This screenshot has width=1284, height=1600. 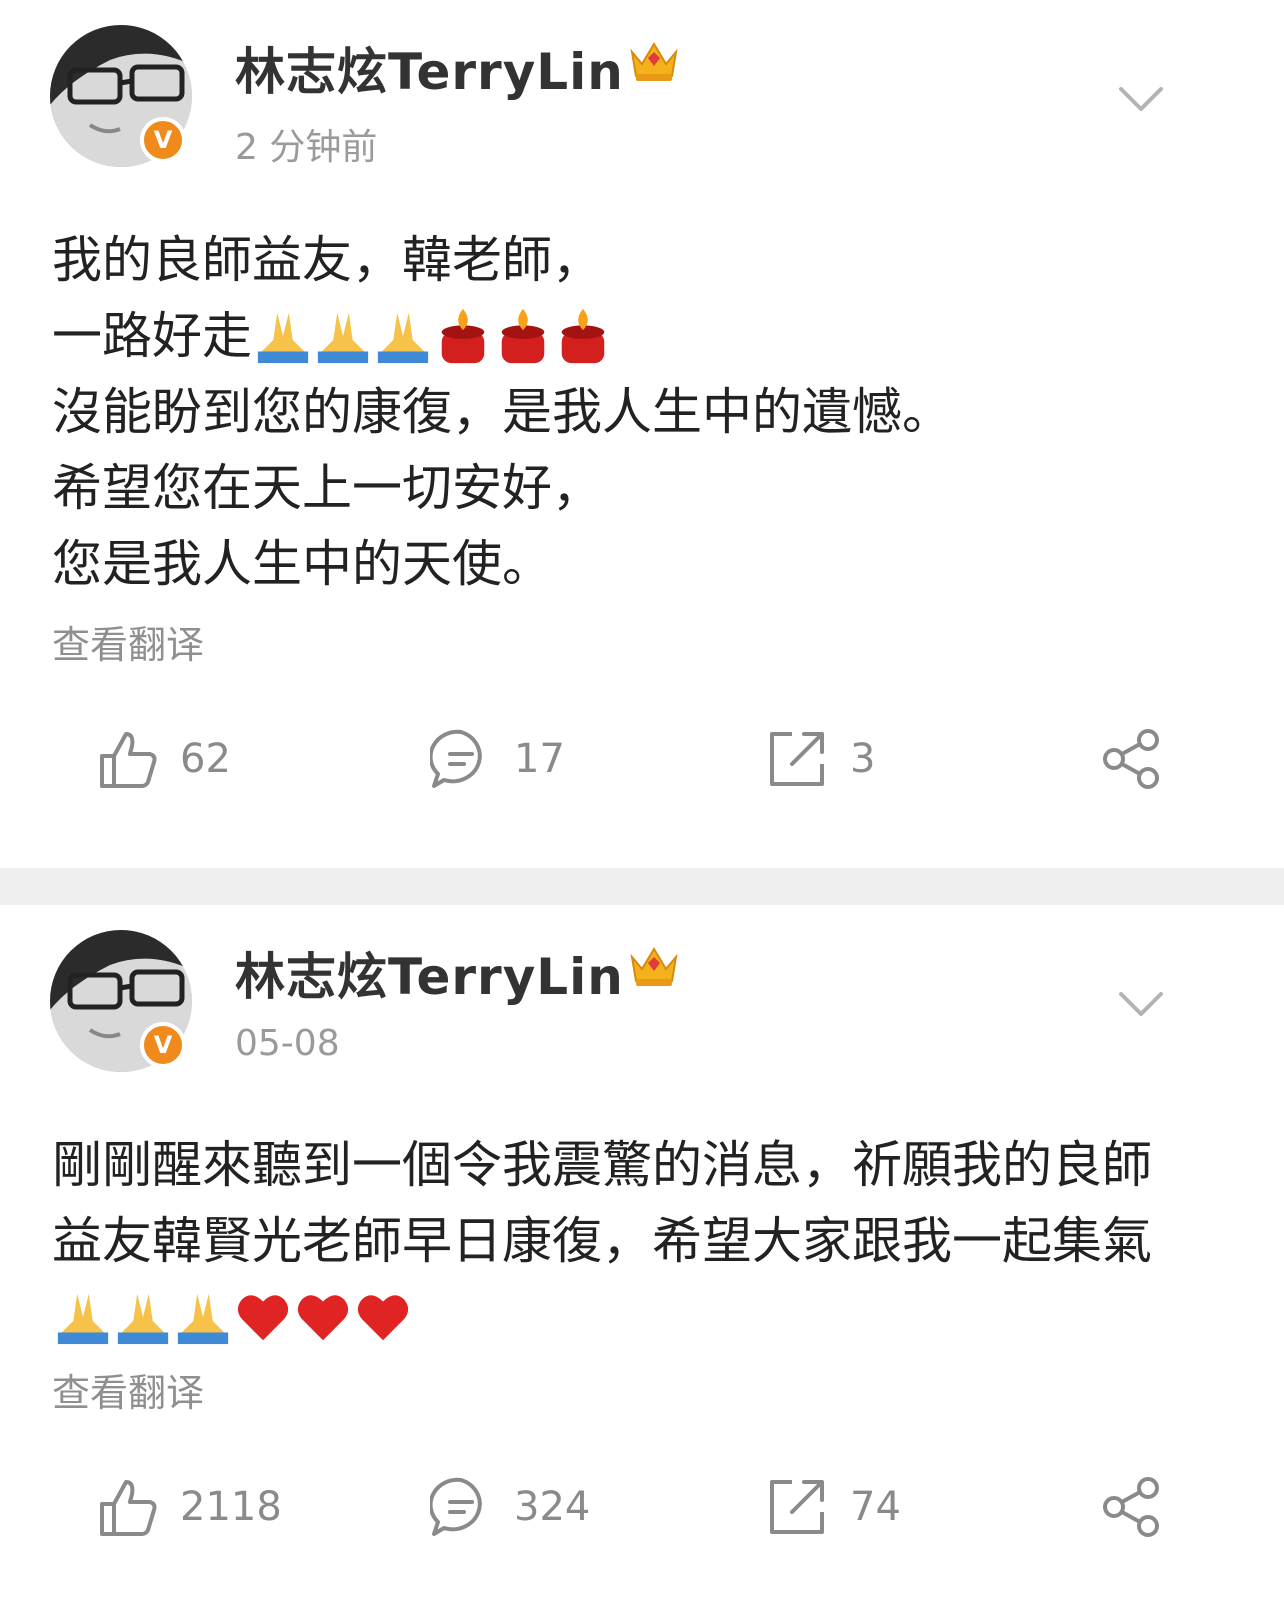 I want to click on comment-button: 324, so click(x=510, y=1507).